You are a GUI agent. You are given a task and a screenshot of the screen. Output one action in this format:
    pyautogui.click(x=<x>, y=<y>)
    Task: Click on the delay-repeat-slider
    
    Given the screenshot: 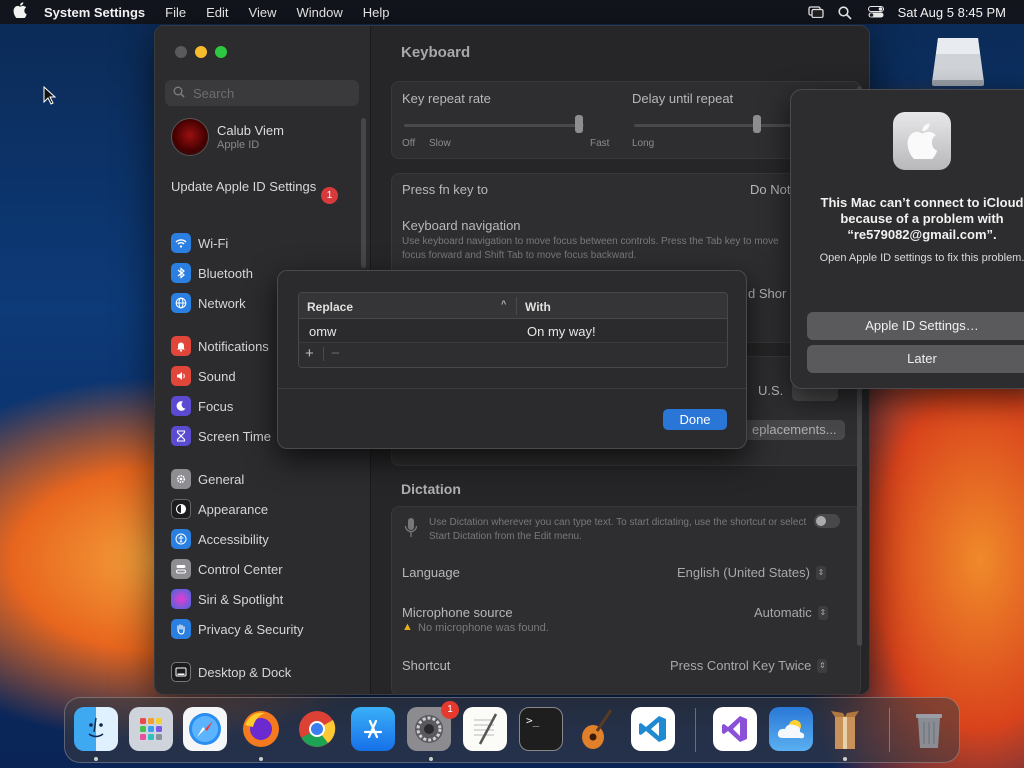 What is the action you would take?
    pyautogui.click(x=724, y=125)
    